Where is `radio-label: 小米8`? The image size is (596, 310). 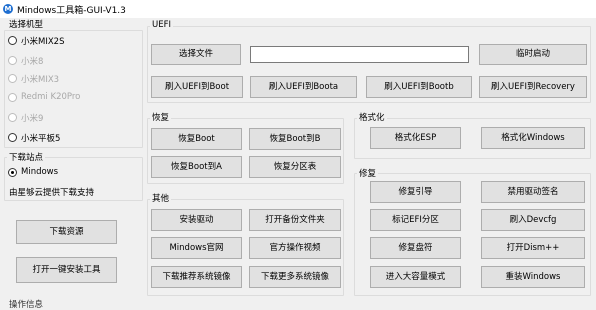 radio-label: 小米8 is located at coordinates (32, 62).